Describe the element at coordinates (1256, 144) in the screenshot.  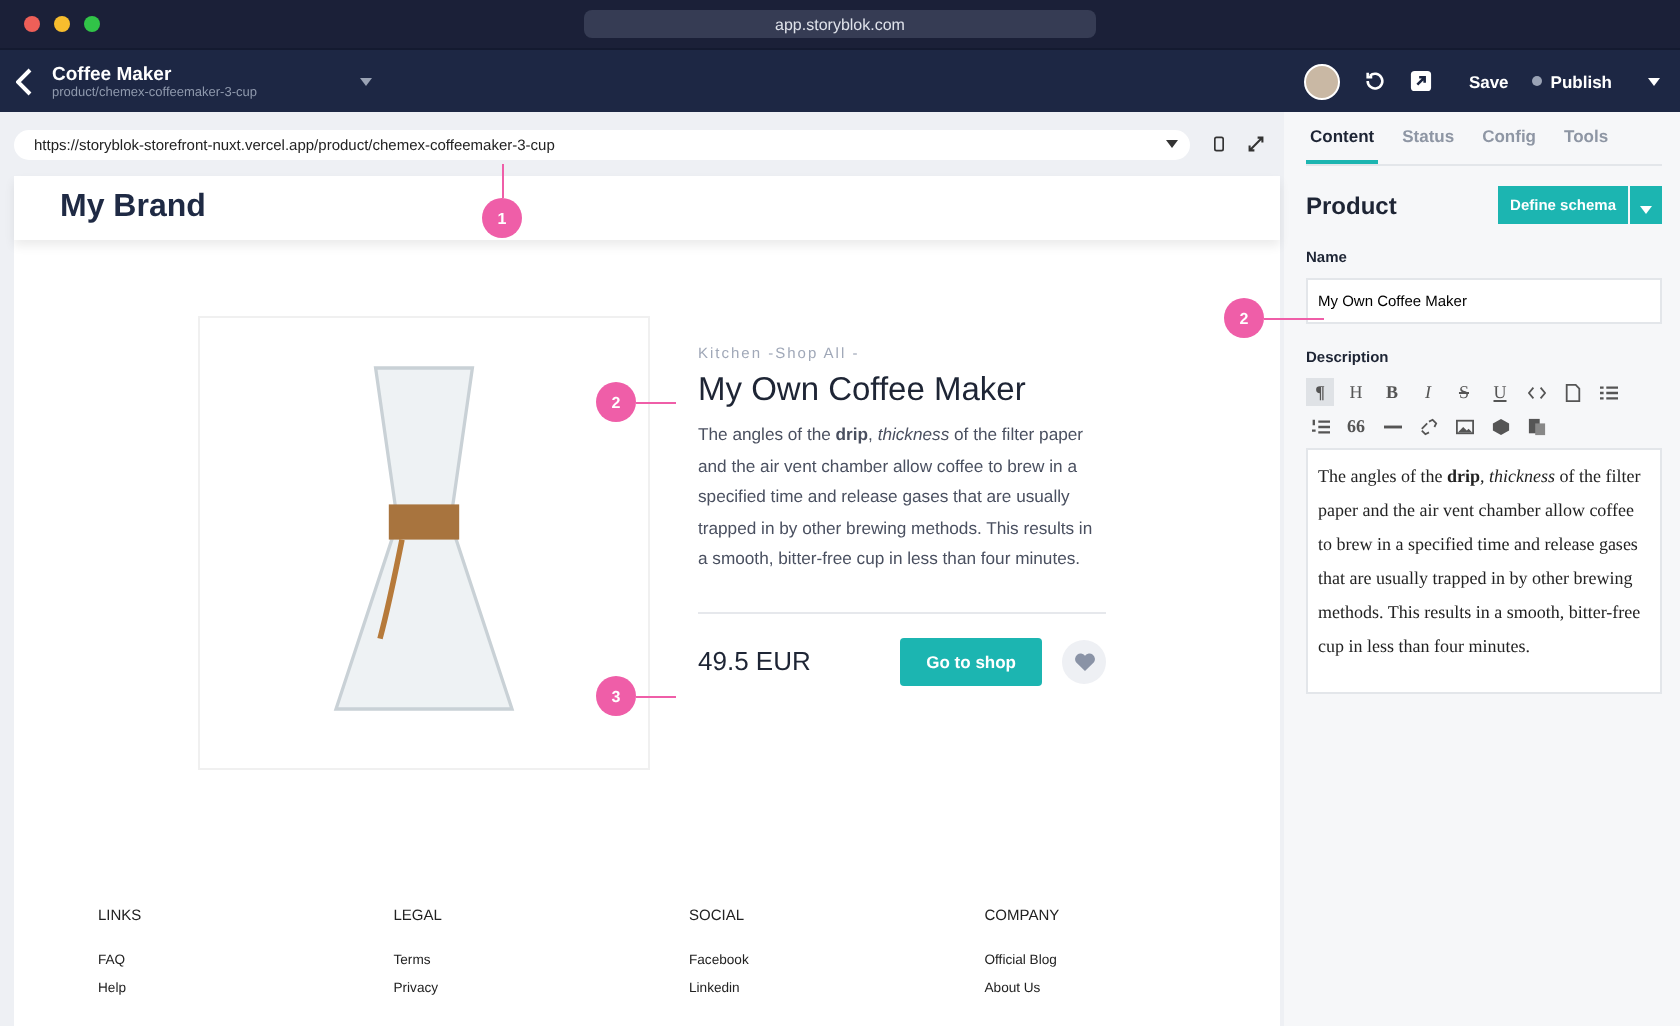
I see `collapse-icon` at that location.